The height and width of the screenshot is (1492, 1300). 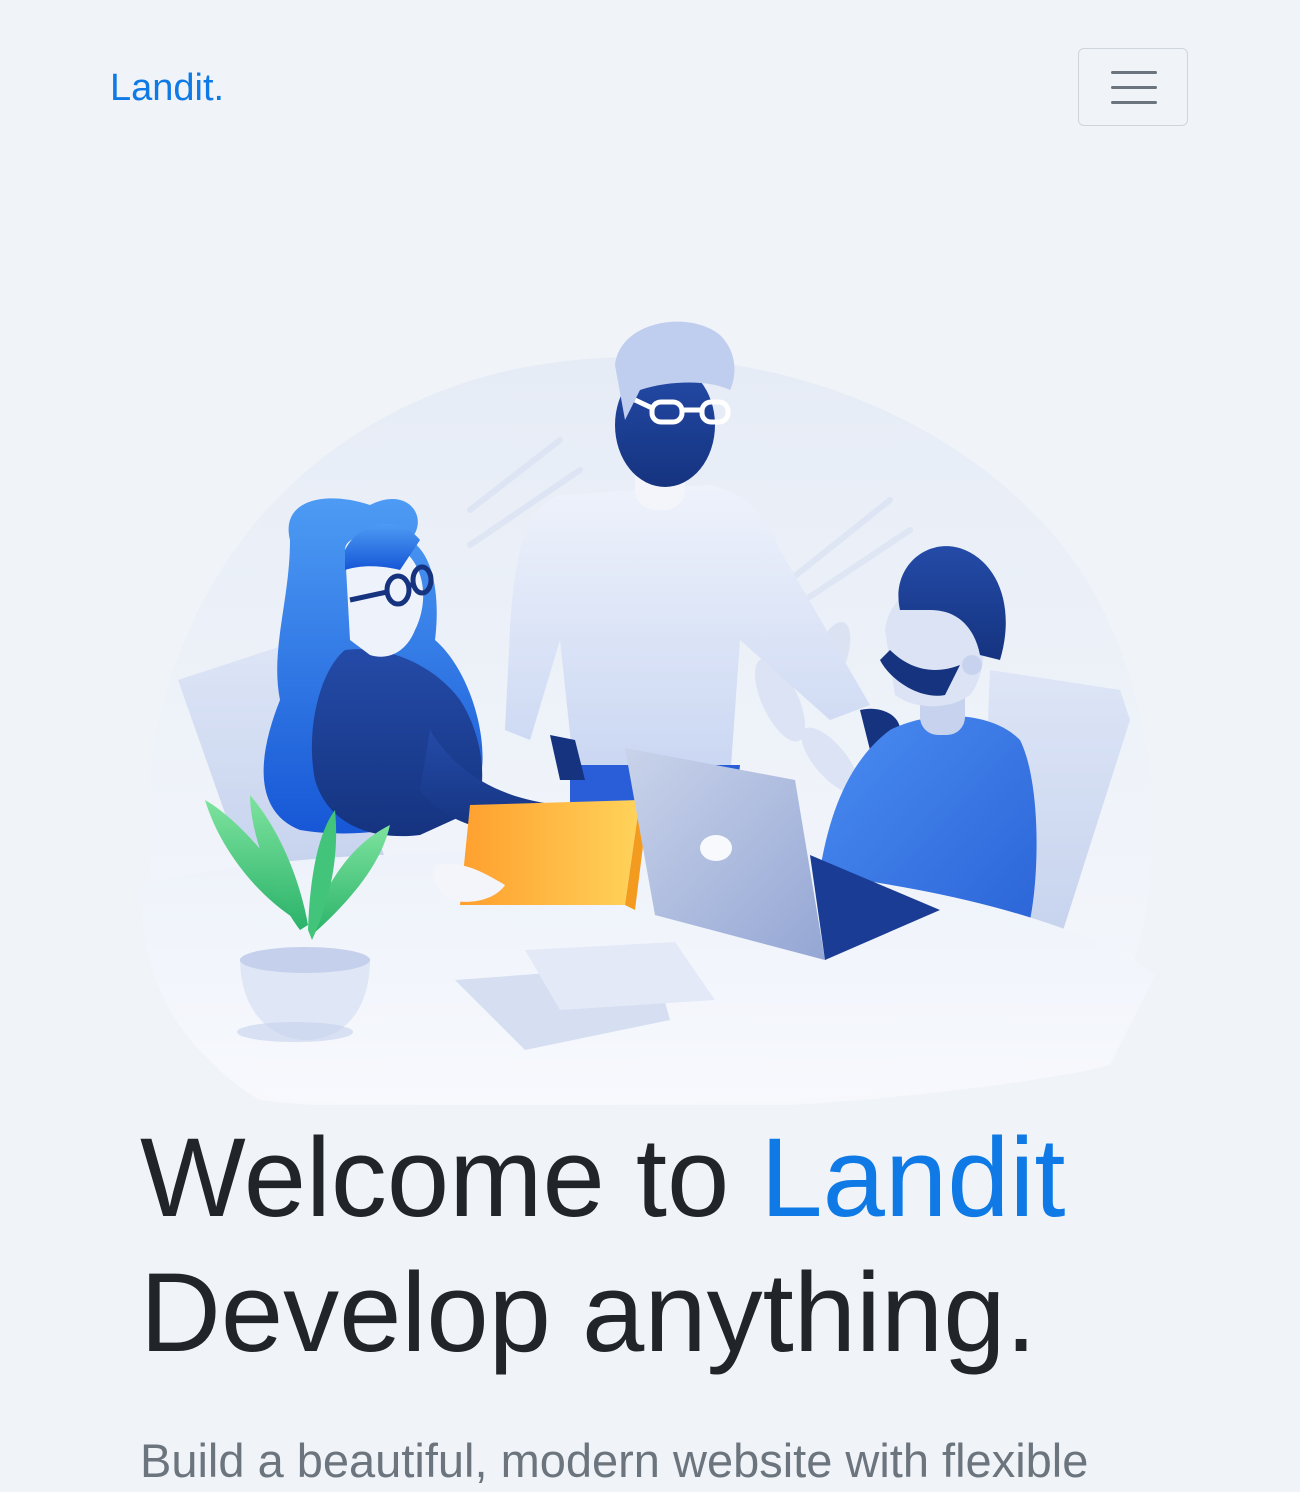 What do you see at coordinates (588, 1312) in the screenshot?
I see `headline-line-2: Develop anything.` at bounding box center [588, 1312].